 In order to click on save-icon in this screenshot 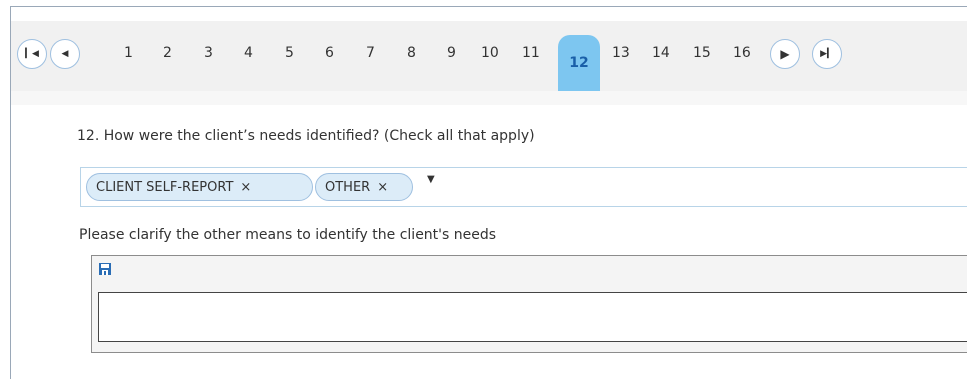, I will do `click(105, 269)`.